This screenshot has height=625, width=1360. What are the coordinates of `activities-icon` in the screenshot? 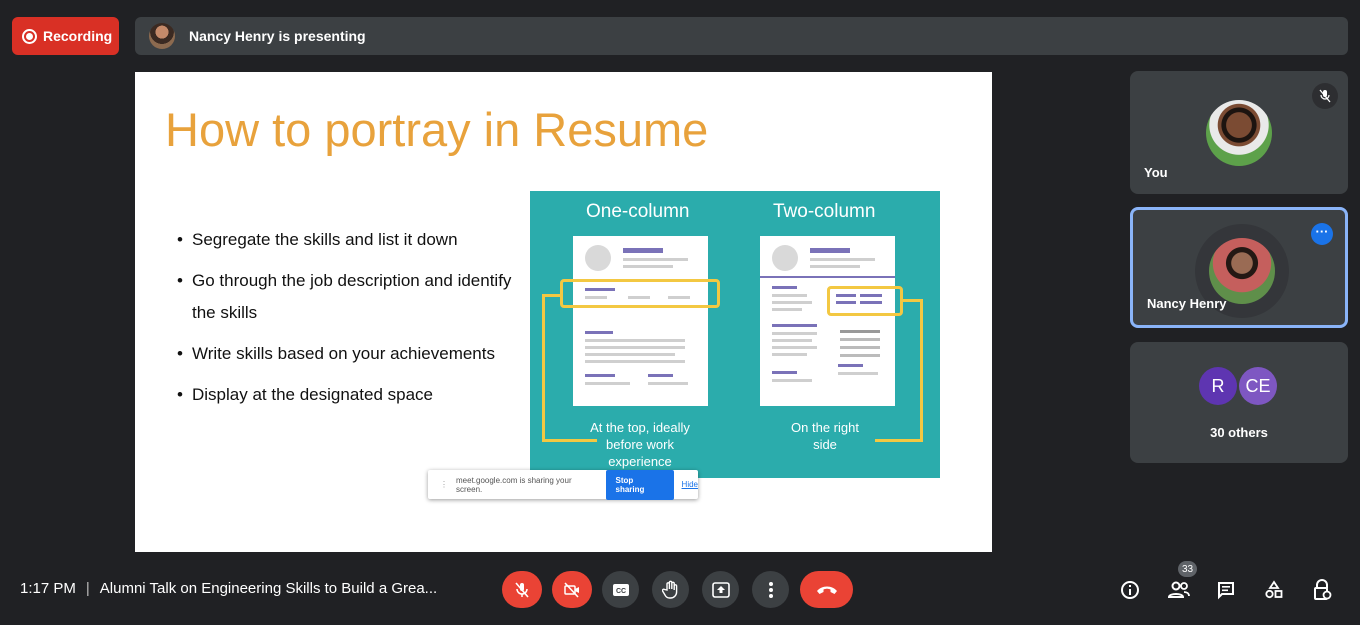 It's located at (1274, 590).